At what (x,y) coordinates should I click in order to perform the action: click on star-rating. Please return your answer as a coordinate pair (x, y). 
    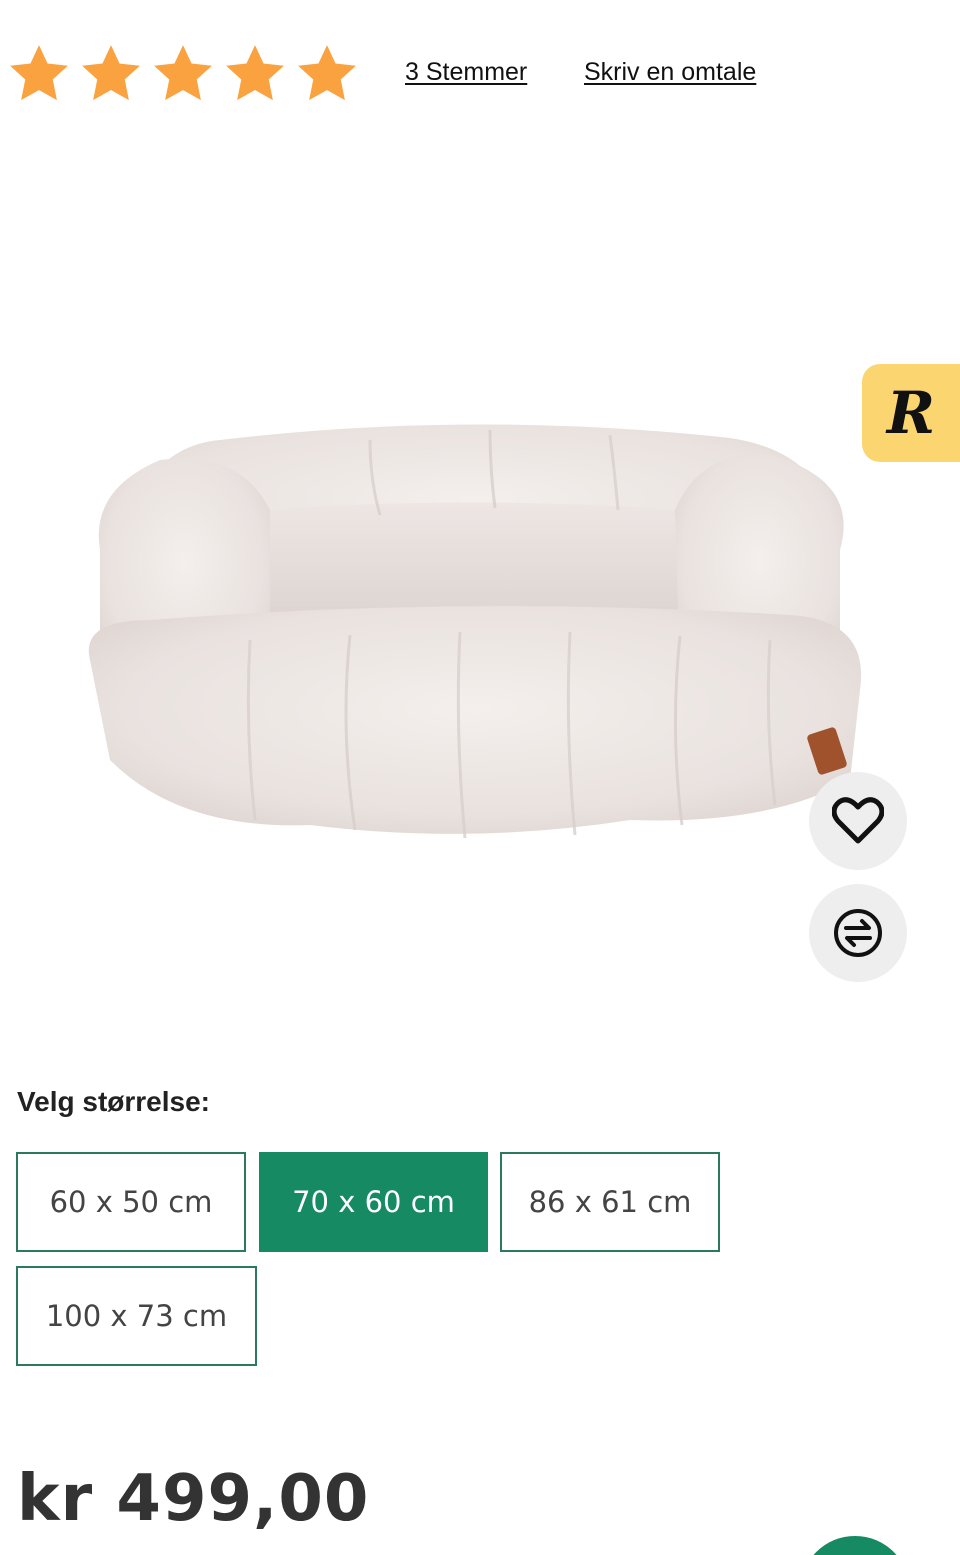
    Looking at the image, I should click on (183, 74).